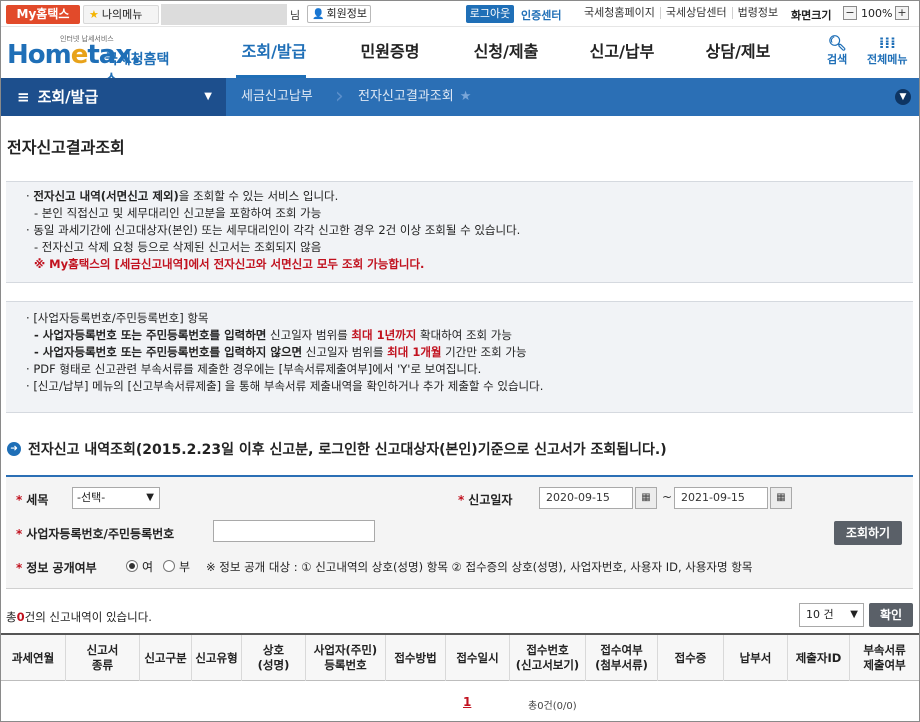  I want to click on report-date-label-text: 신고일자, so click(490, 500).